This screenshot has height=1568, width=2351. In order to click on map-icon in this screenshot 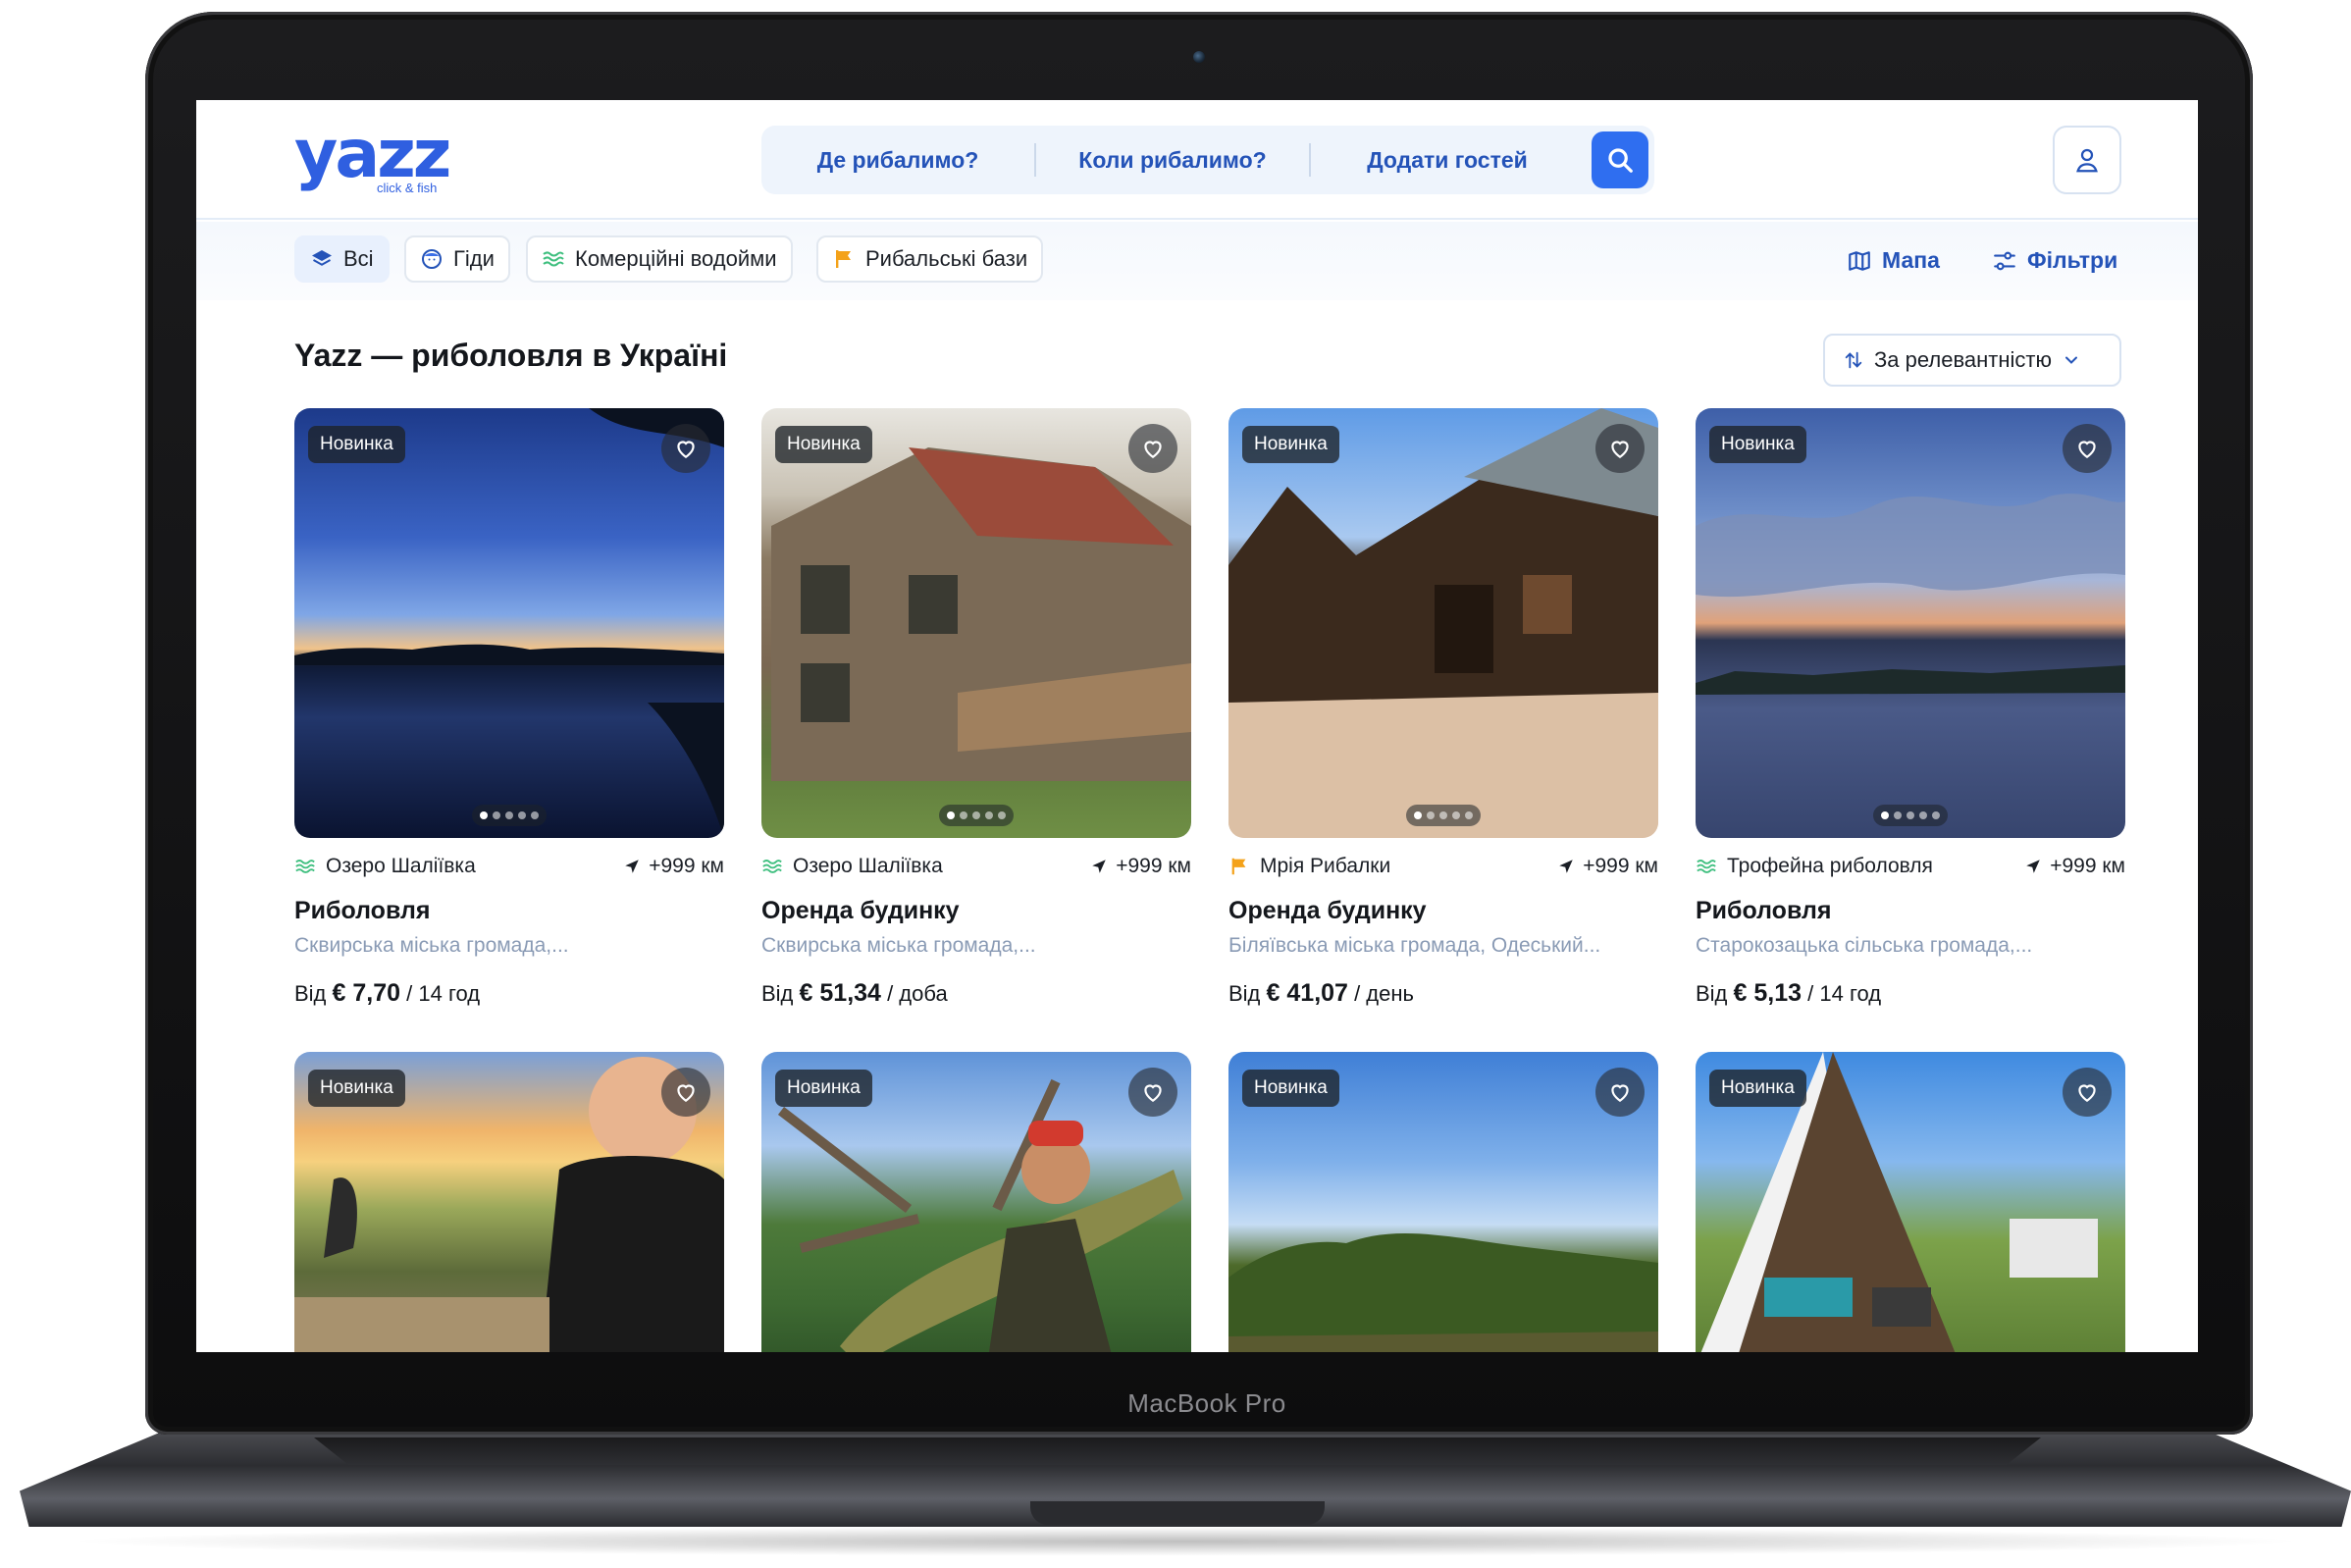, I will do `click(1859, 260)`.